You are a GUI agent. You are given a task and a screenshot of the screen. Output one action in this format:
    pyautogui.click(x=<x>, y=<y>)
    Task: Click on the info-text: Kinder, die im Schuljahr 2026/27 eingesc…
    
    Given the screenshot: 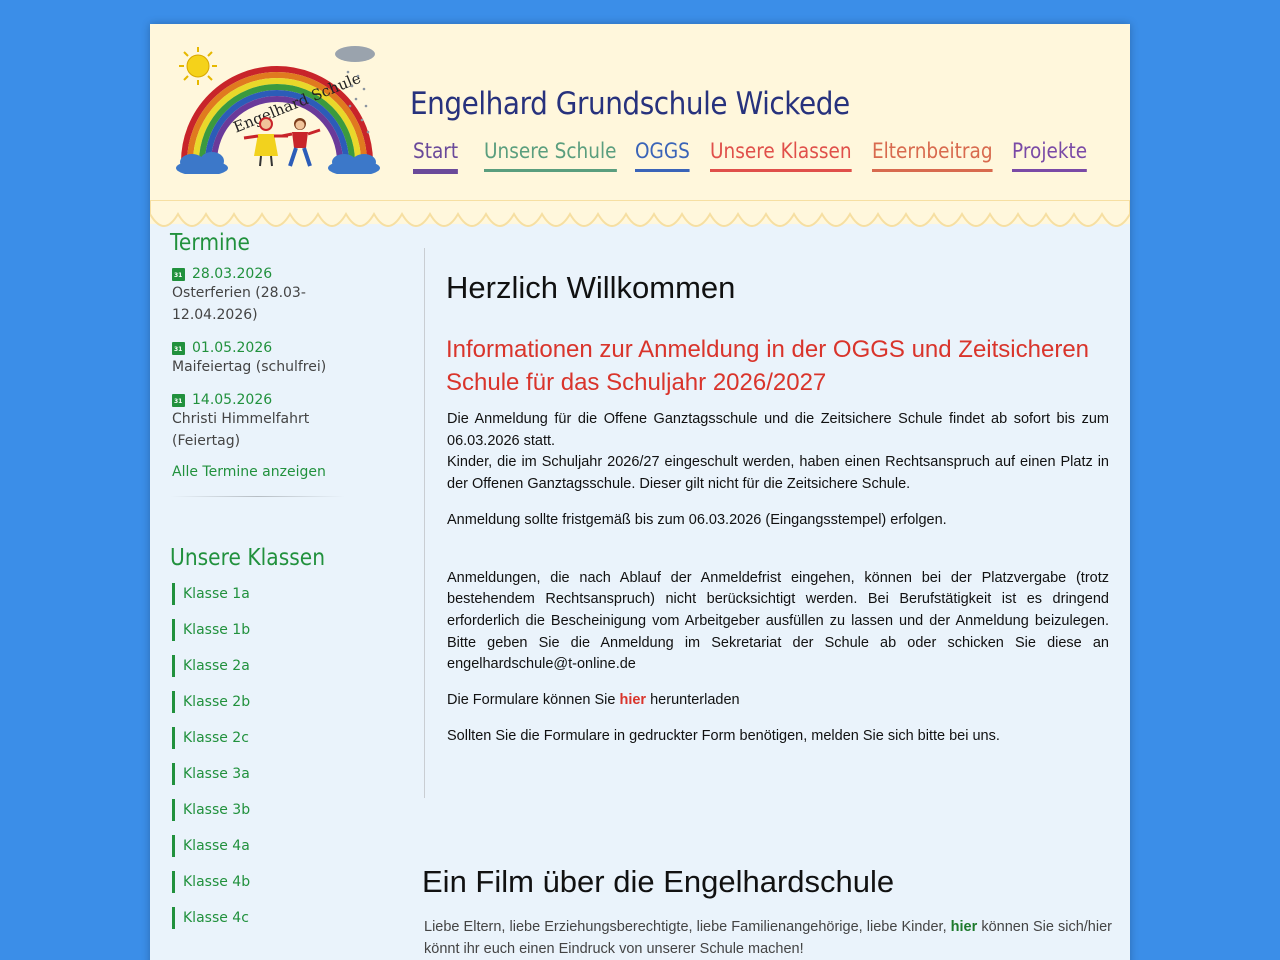 What is the action you would take?
    pyautogui.click(x=778, y=473)
    